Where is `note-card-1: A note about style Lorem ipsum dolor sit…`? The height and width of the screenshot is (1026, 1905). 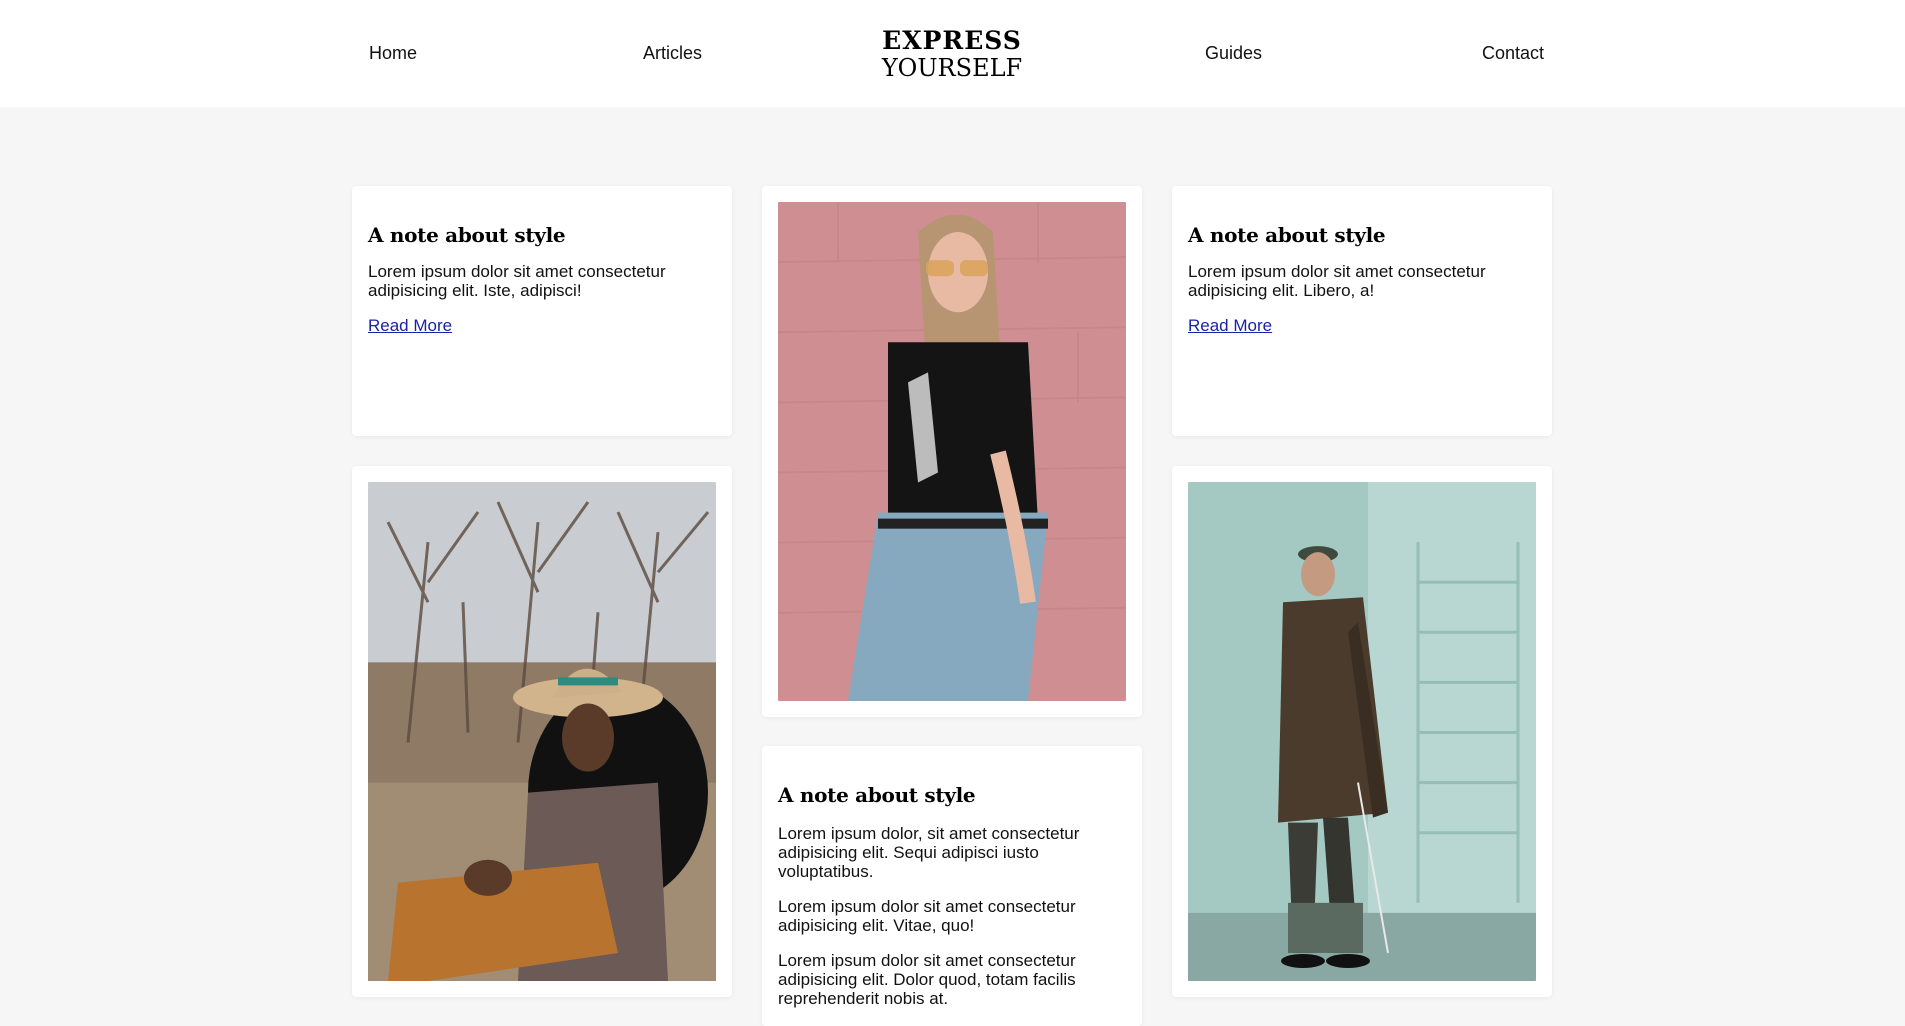 note-card-1: A note about style Lorem ipsum dolor sit… is located at coordinates (542, 311).